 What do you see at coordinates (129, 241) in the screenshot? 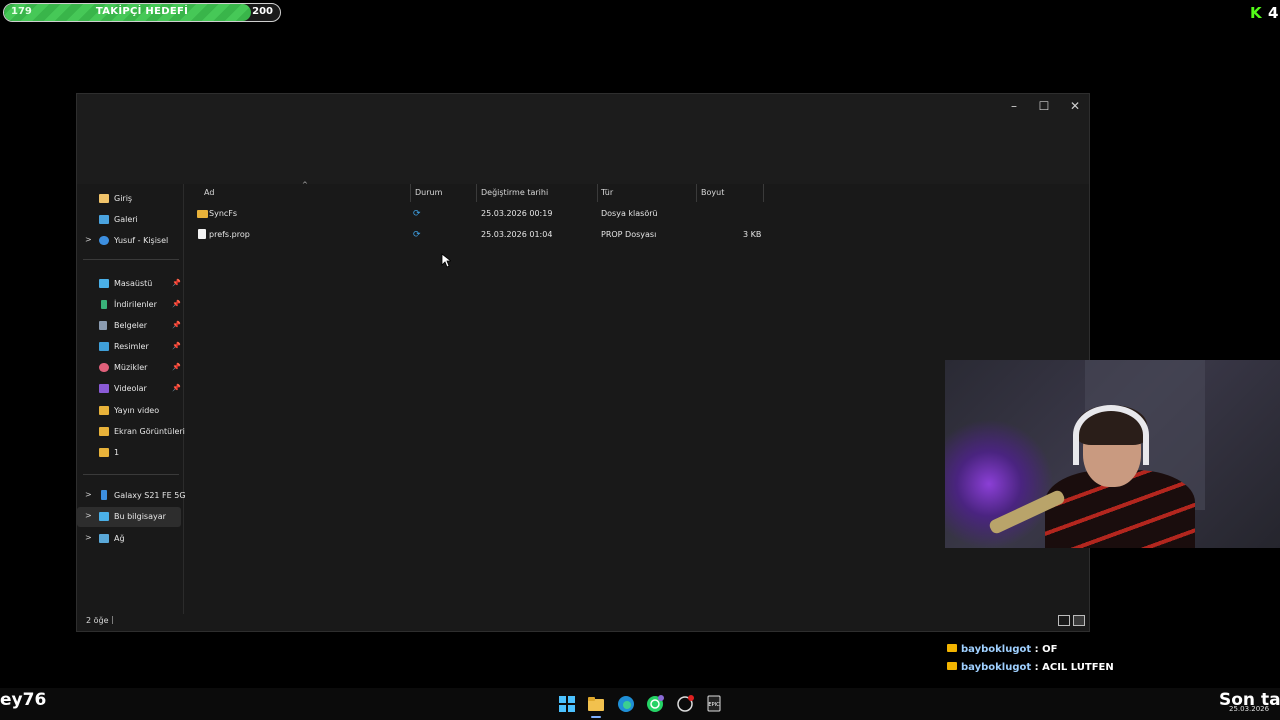
I see `nav-item-onedrive: > Yusuf - Kişisel` at bounding box center [129, 241].